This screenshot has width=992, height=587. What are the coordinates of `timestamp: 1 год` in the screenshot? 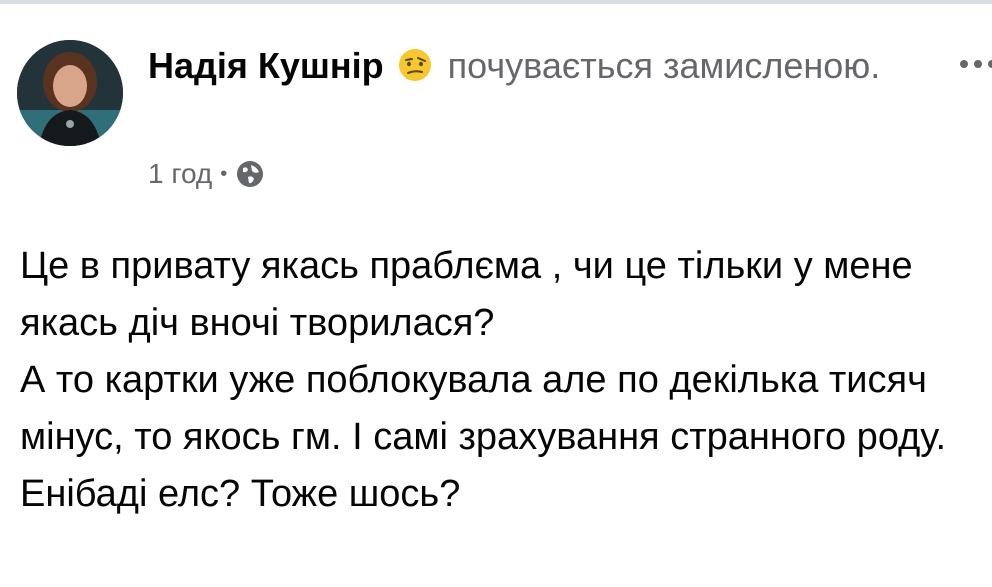 It's located at (180, 174).